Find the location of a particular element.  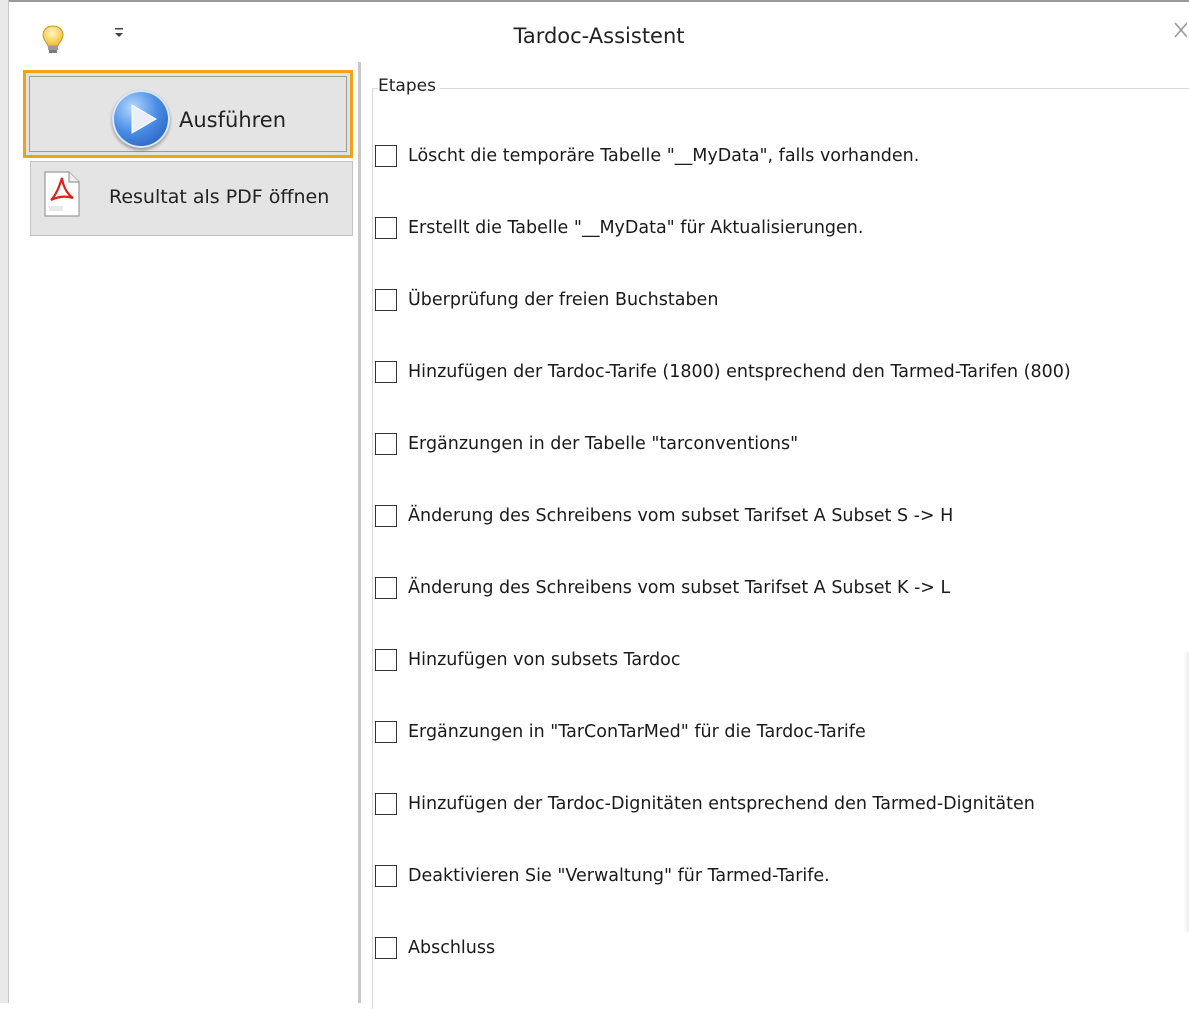

pdf-file-icon is located at coordinates (62, 194).